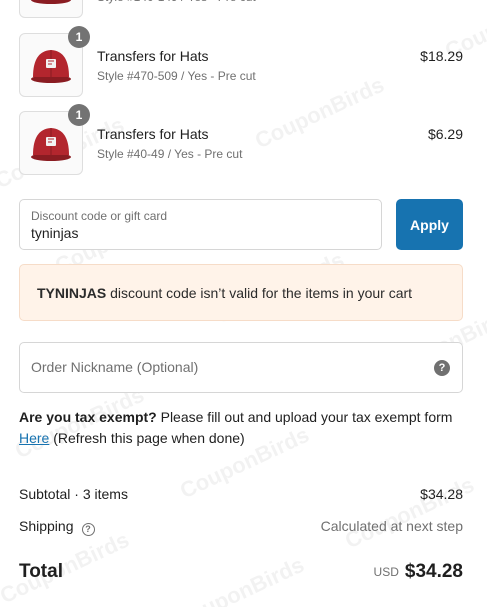 The height and width of the screenshot is (607, 487). I want to click on discount-label: Discount code or gift card, so click(99, 216).